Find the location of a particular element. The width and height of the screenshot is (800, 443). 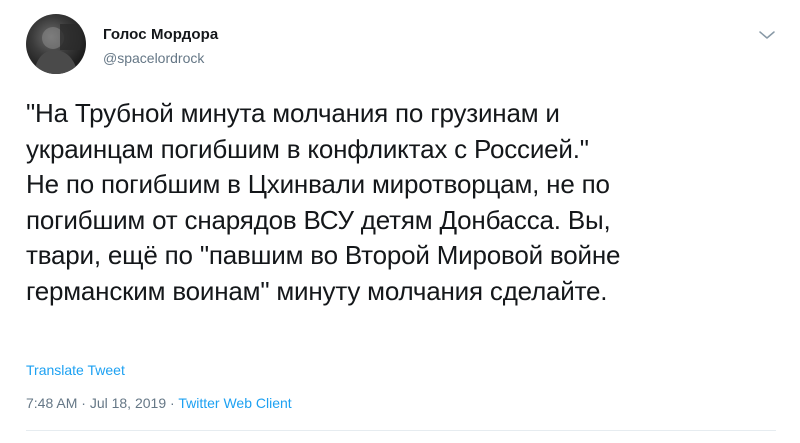

author-handle: @spacelordrock is located at coordinates (153, 58).